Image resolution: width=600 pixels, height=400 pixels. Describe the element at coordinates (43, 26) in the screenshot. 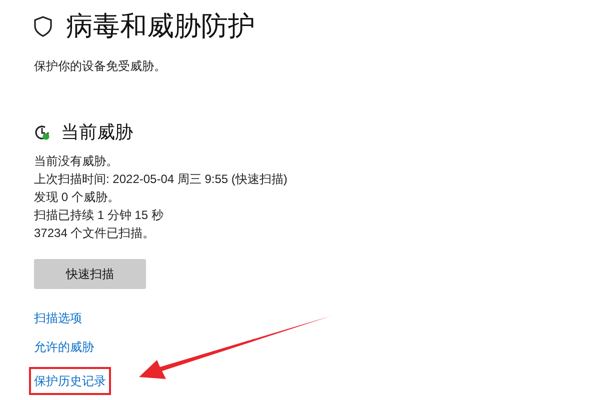

I see `shield-icon` at that location.